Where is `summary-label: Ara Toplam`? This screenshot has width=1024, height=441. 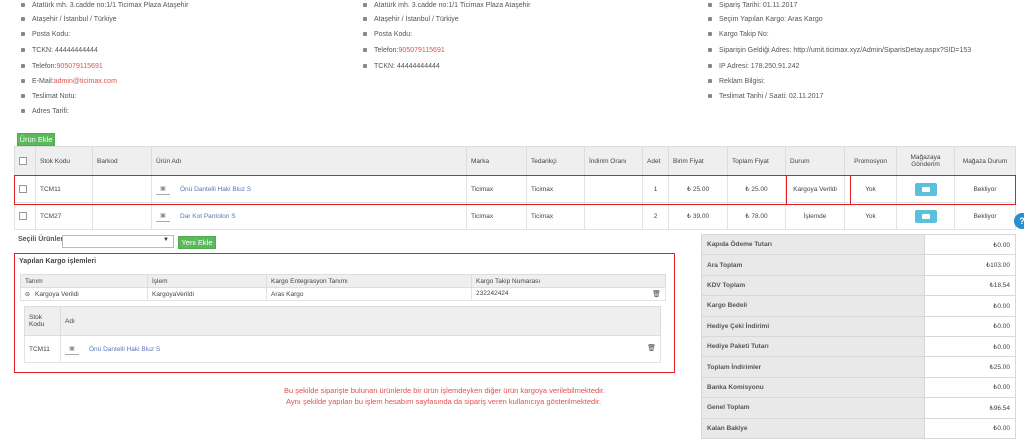
summary-label: Ara Toplam is located at coordinates (813, 265).